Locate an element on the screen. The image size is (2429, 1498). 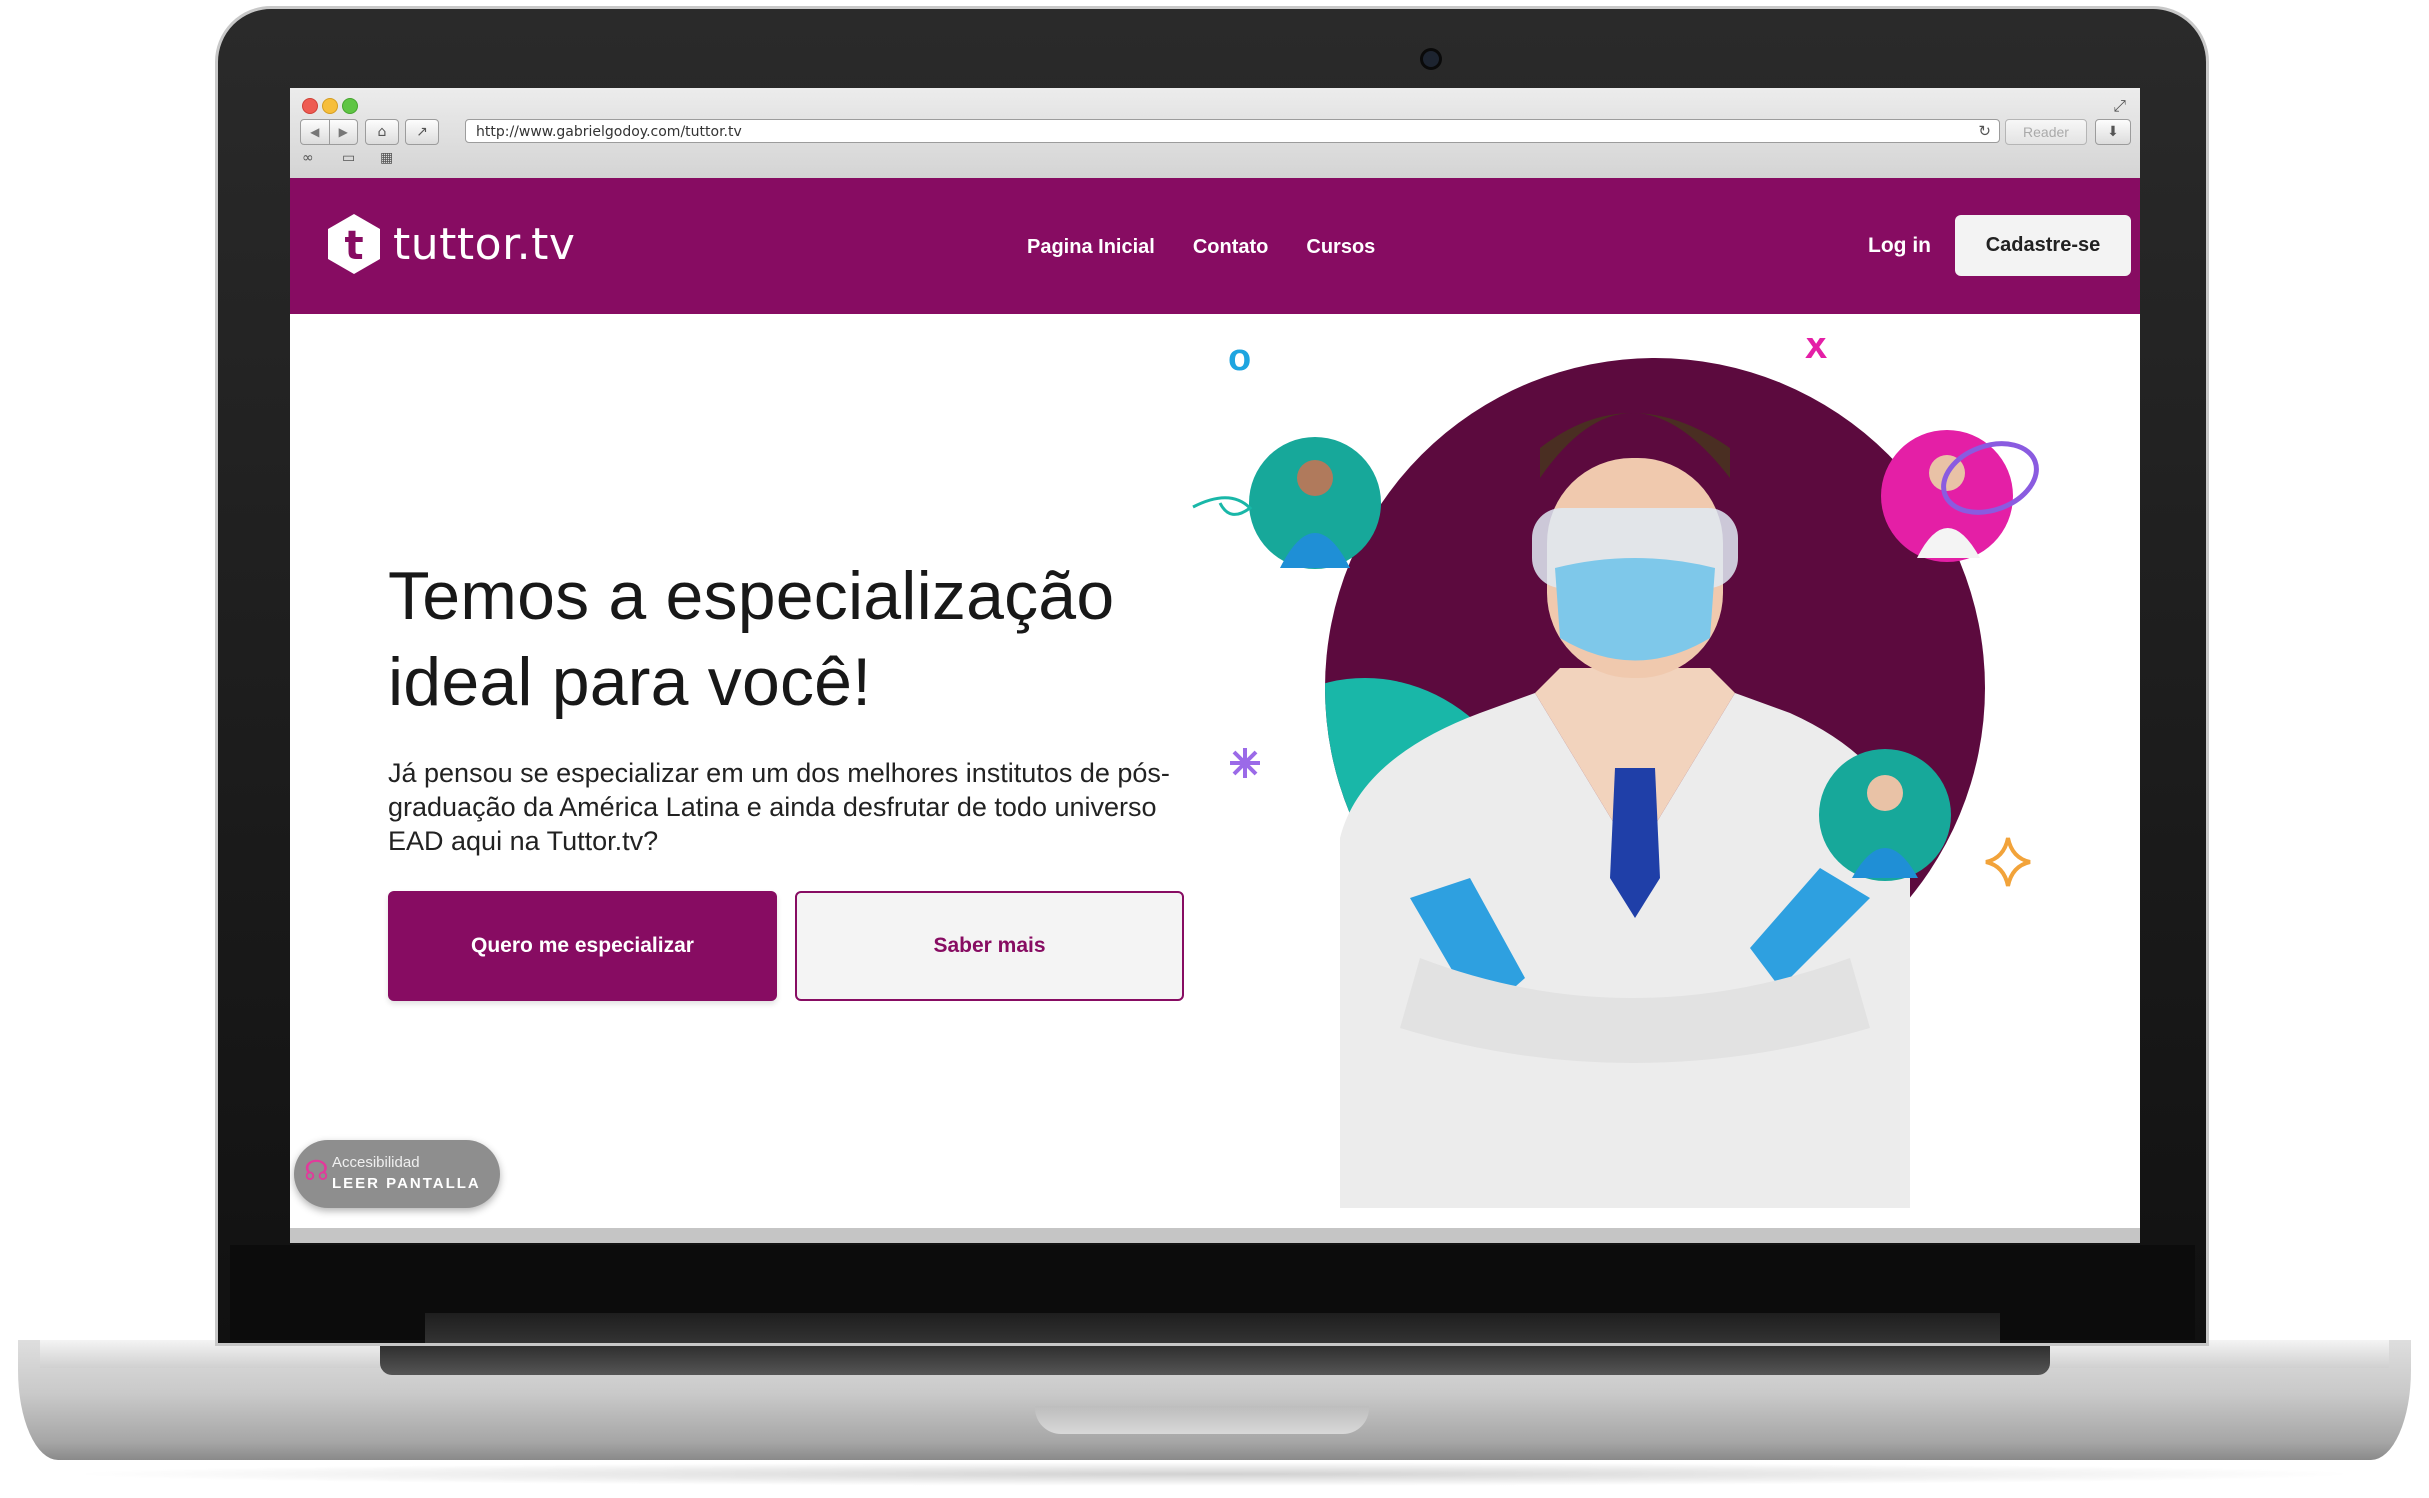
logo-letter: t is located at coordinates (353, 246).